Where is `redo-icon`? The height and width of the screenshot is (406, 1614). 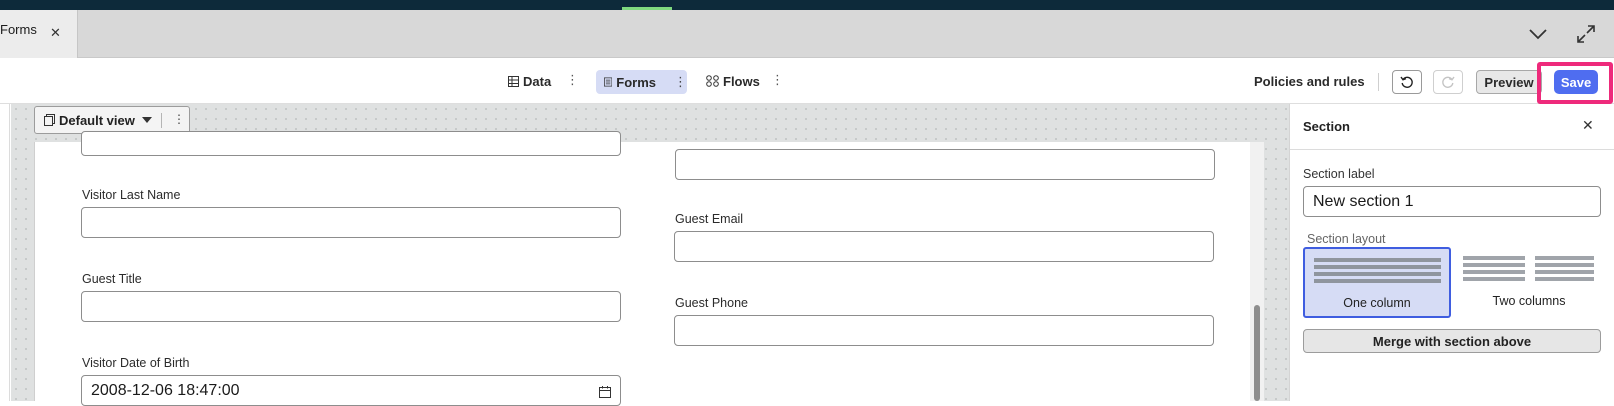 redo-icon is located at coordinates (1448, 82).